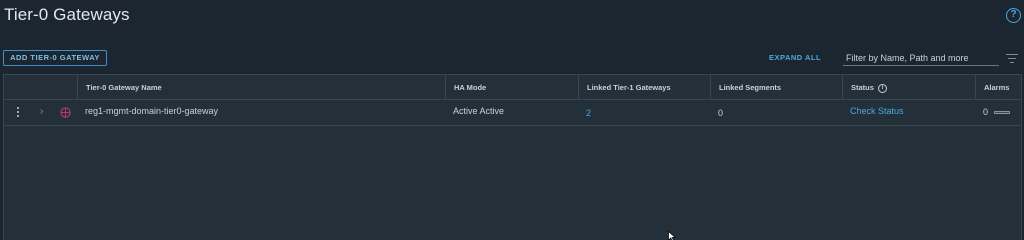  I want to click on kebab-menu-icon, so click(18, 113).